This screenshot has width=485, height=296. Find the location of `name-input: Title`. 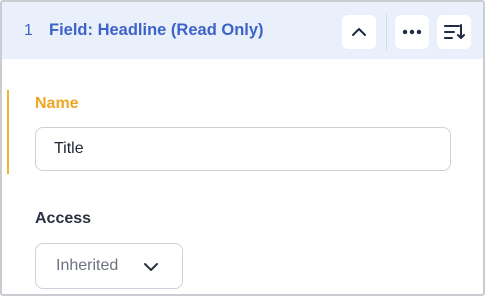

name-input: Title is located at coordinates (243, 149).